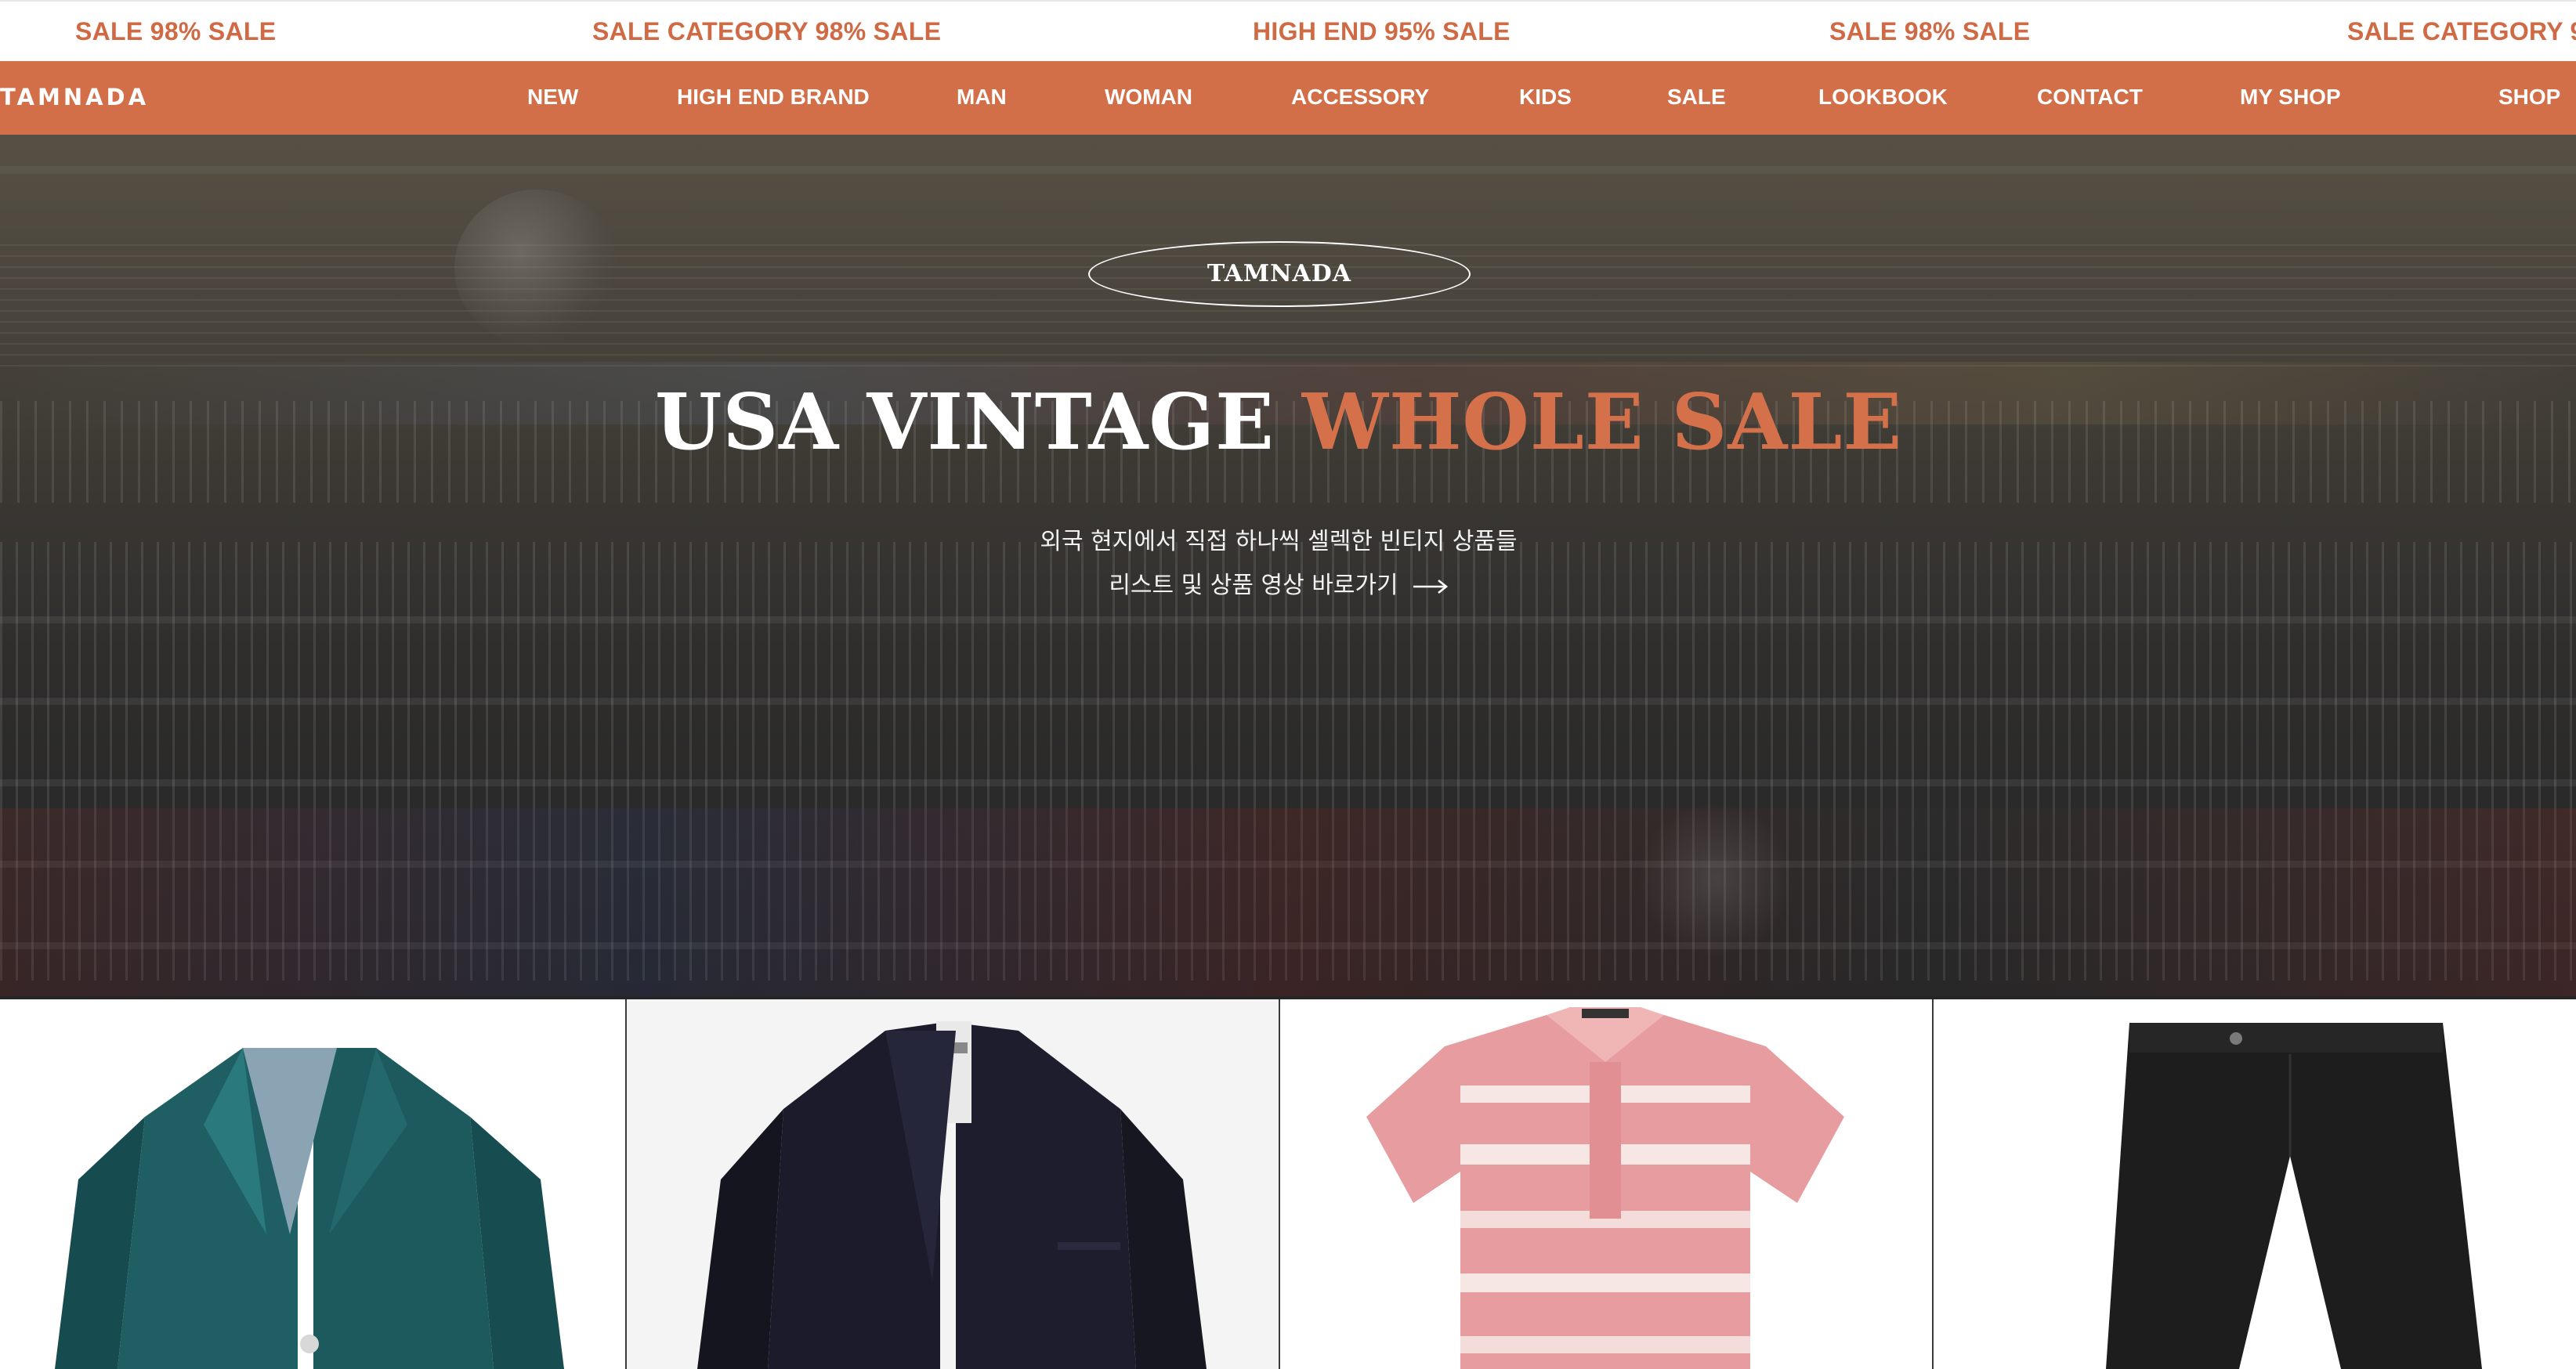  Describe the element at coordinates (553, 97) in the screenshot. I see `nav-item-new: NEW` at that location.